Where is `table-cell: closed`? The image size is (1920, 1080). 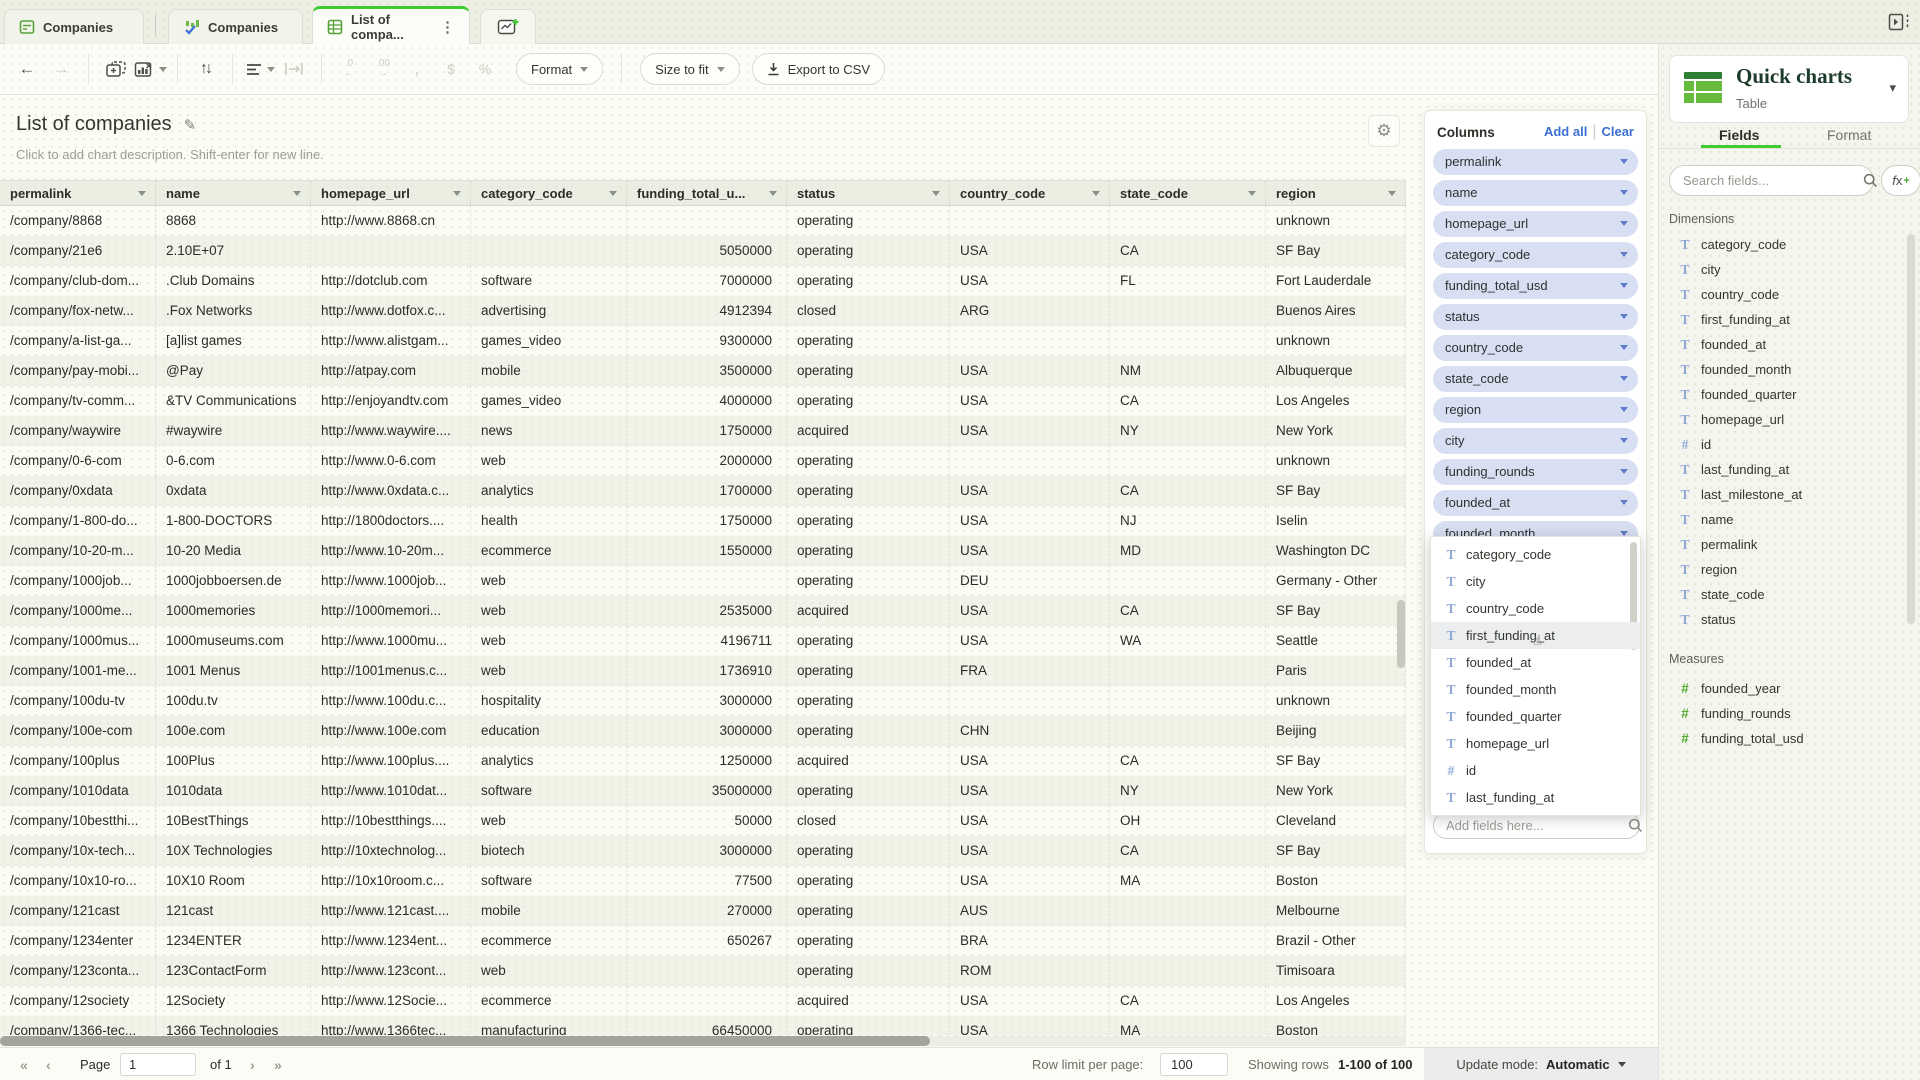
table-cell: closed is located at coordinates (868, 311).